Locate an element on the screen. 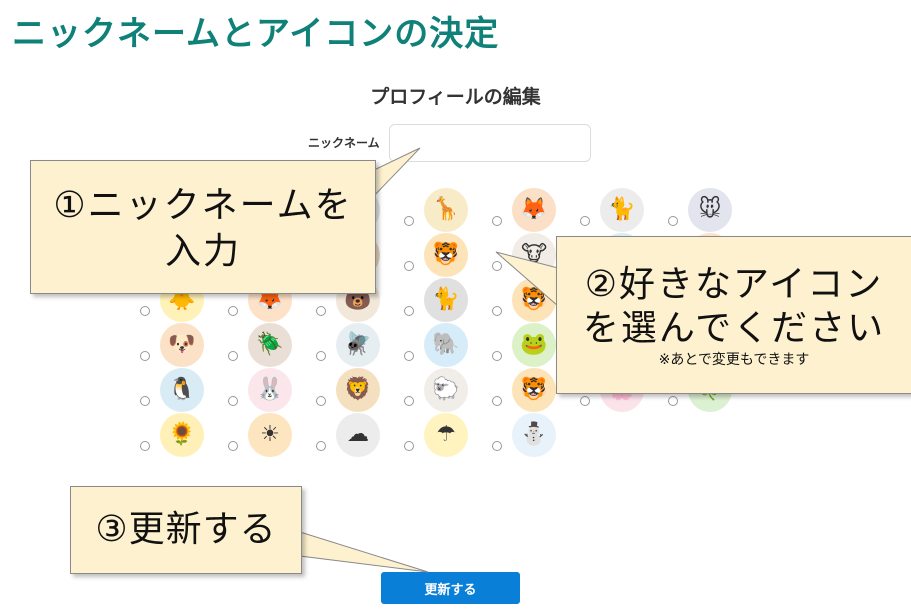 Image resolution: width=911 pixels, height=610 pixels. nickname-input is located at coordinates (490, 143).